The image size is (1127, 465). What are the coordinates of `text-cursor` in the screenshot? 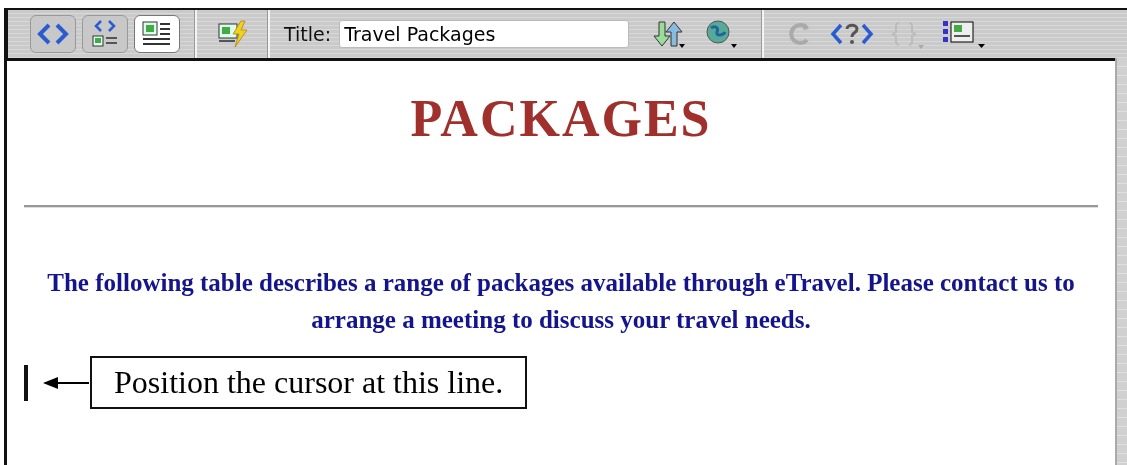 It's located at (26, 382).